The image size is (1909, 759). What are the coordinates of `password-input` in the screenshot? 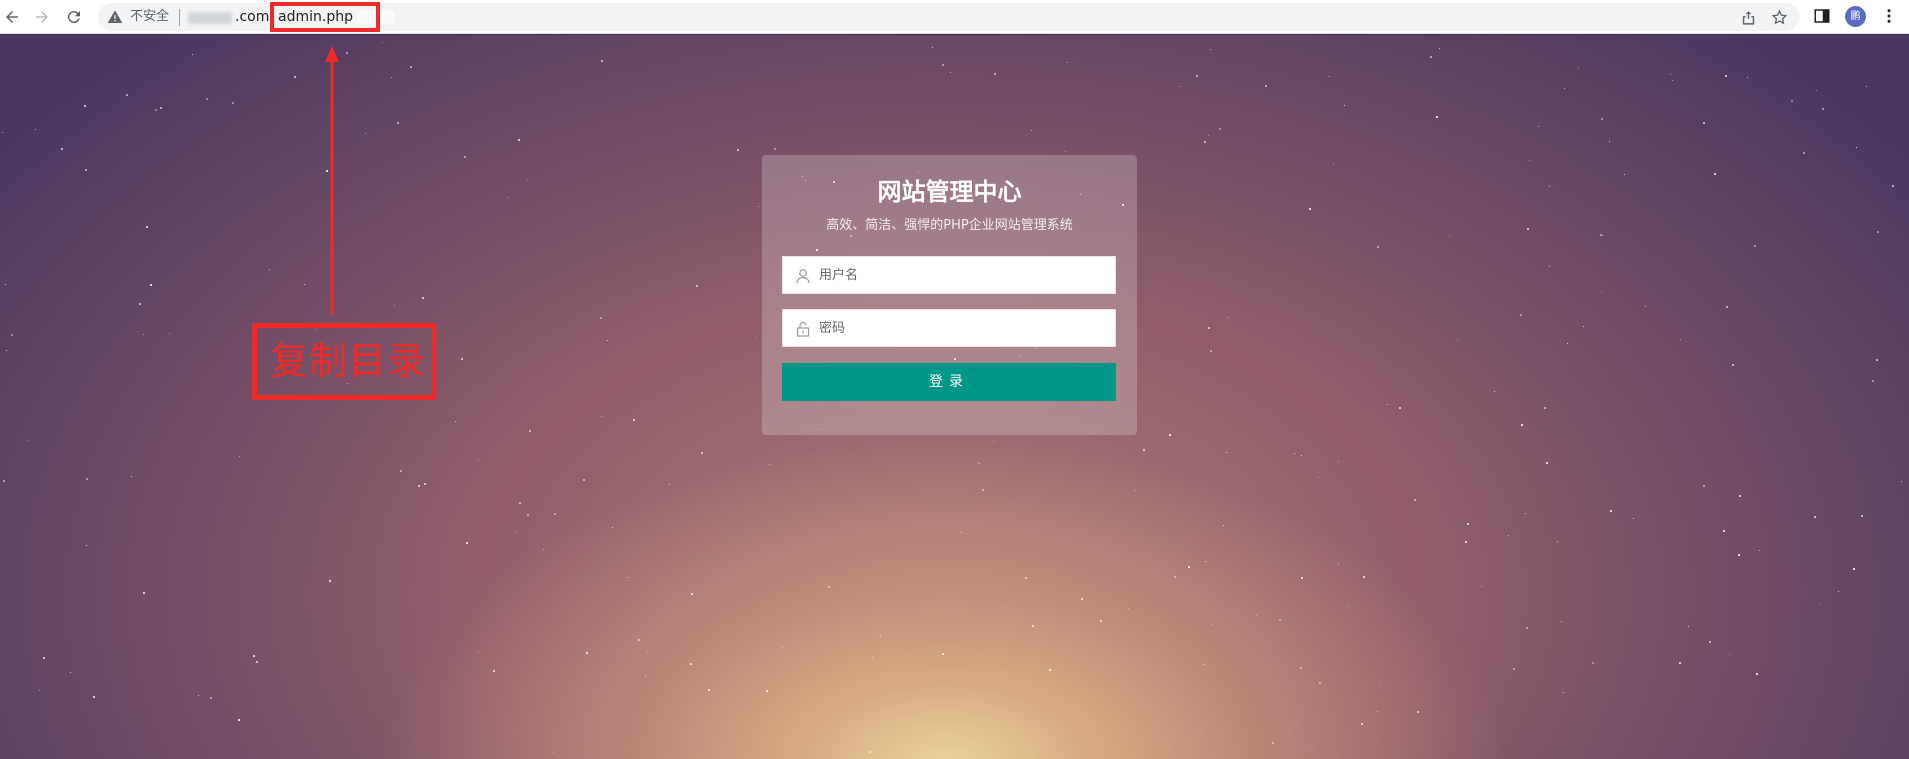 It's located at (964, 328).